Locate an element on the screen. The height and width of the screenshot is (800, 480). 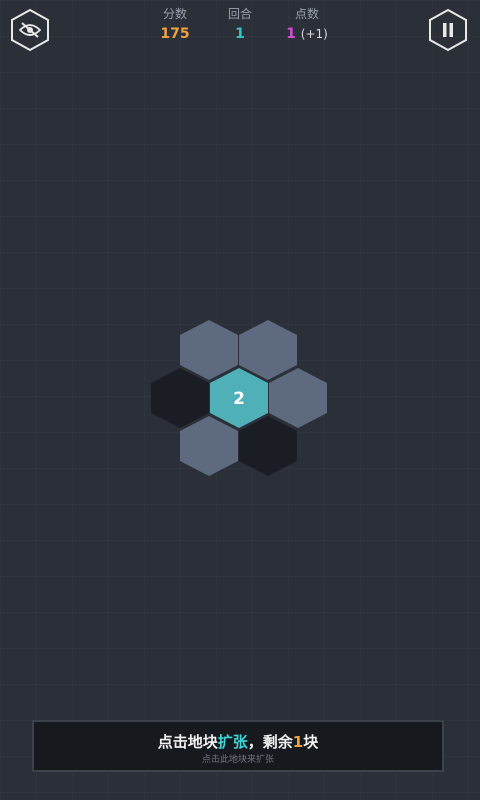
hex-tile-middle-left is located at coordinates (180, 398).